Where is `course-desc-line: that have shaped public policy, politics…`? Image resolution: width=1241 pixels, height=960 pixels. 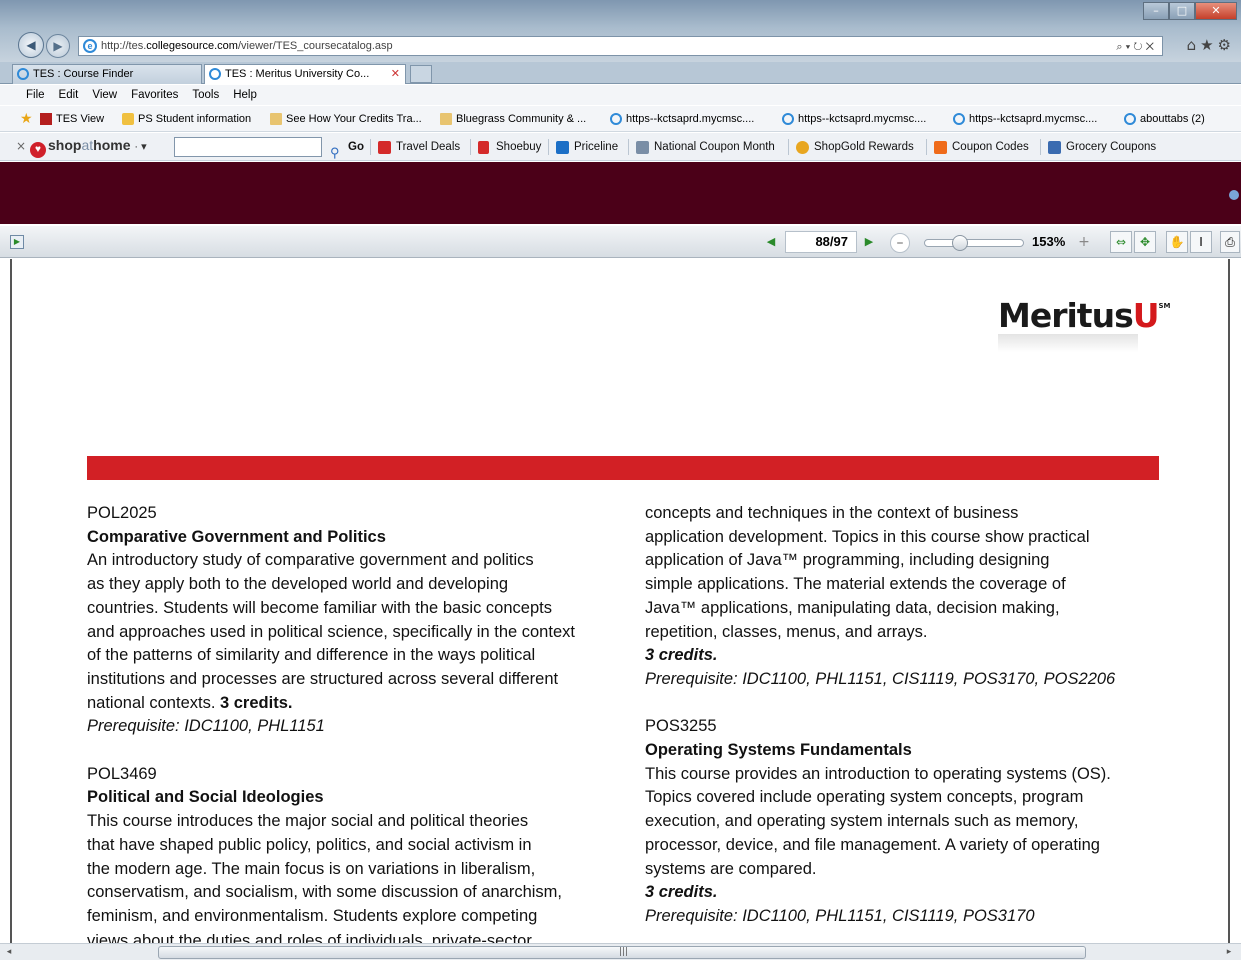
course-desc-line: that have shaped public policy, politics… is located at coordinates (309, 844).